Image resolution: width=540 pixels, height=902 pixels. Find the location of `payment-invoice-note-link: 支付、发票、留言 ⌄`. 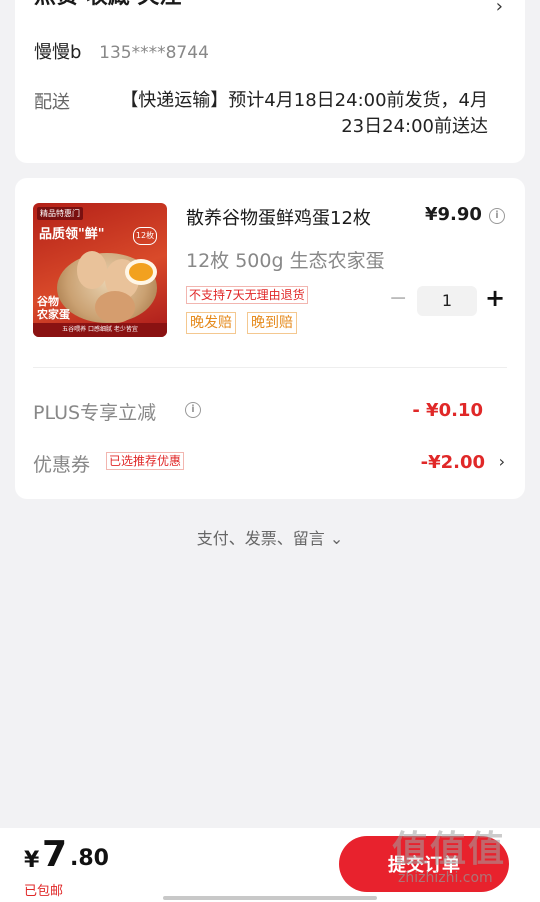

payment-invoice-note-link: 支付、发票、留言 ⌄ is located at coordinates (270, 537).